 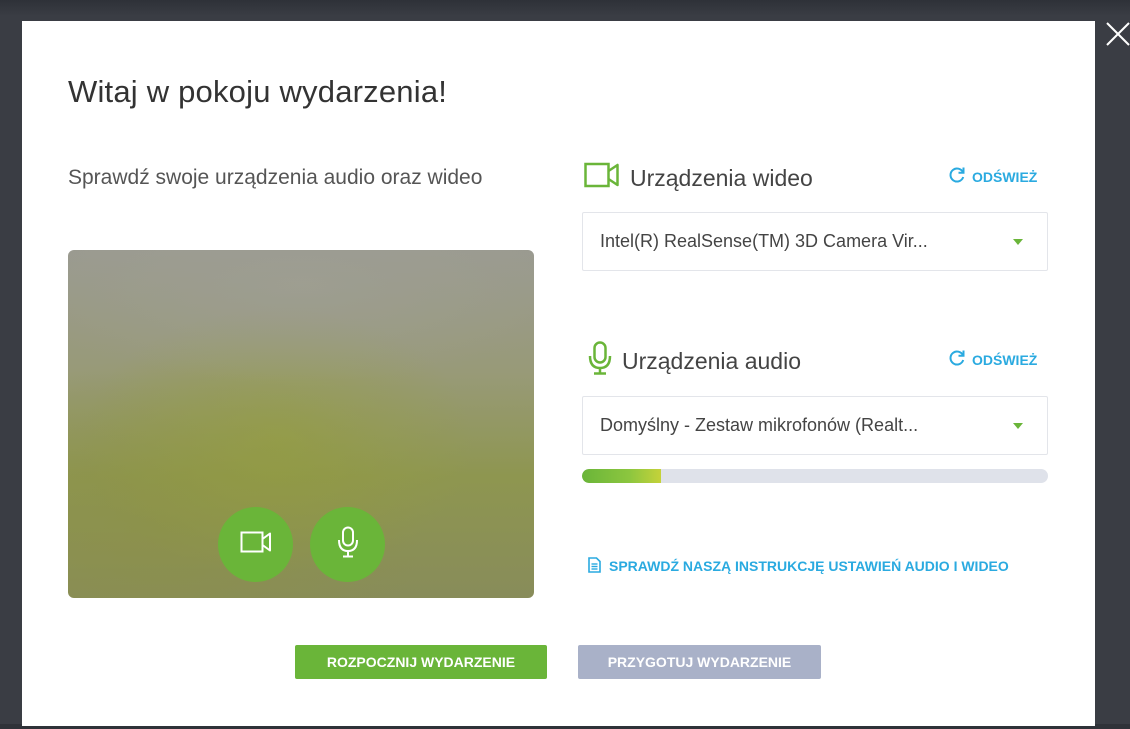 I want to click on toggle-camera-button, so click(x=255, y=544).